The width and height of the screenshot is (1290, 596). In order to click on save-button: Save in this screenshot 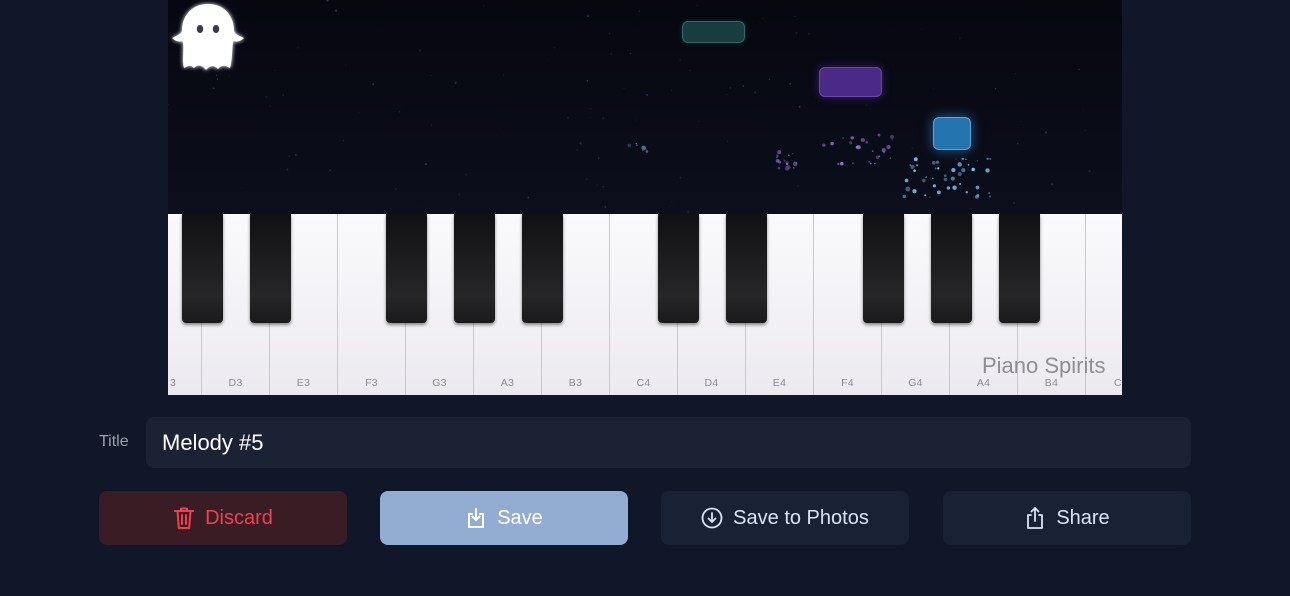, I will do `click(504, 518)`.